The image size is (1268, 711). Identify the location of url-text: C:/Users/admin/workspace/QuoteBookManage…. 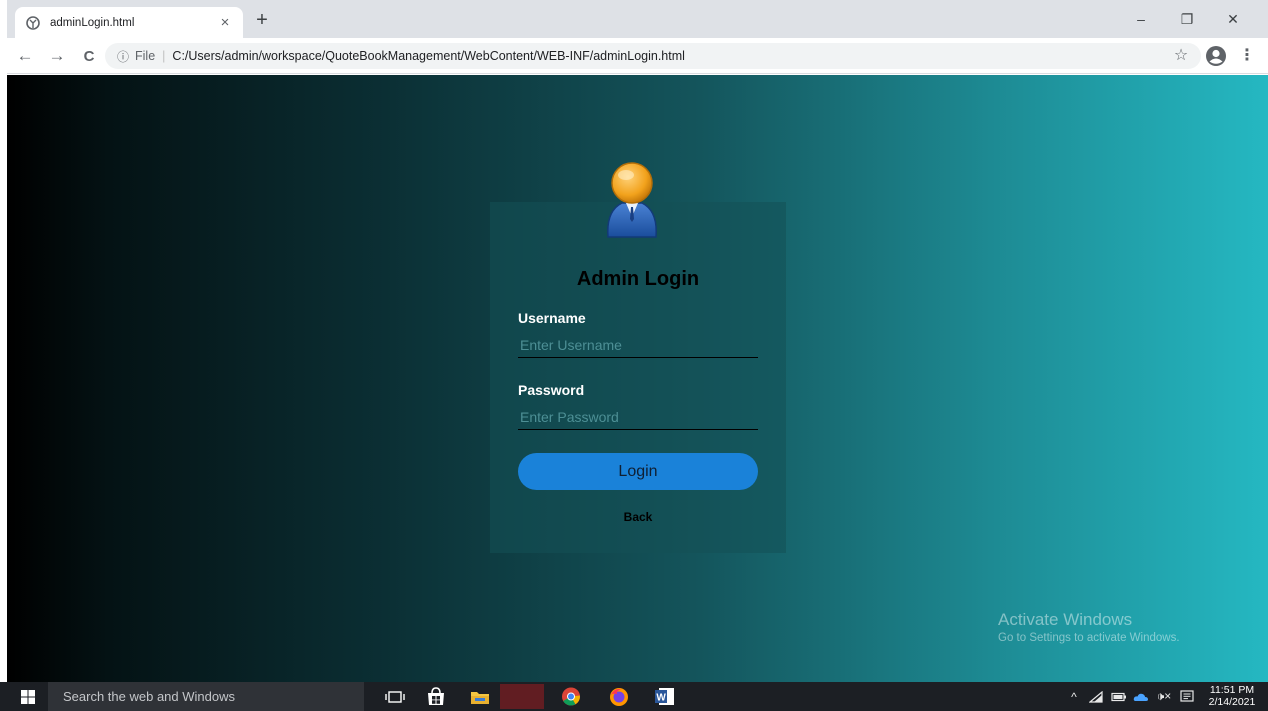
(428, 56).